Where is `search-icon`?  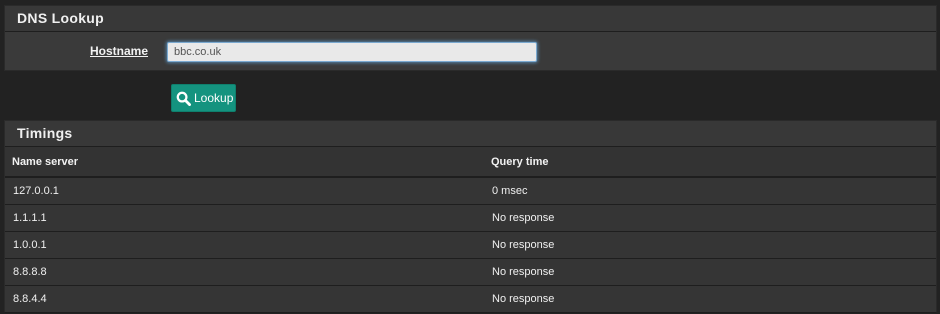
search-icon is located at coordinates (183, 98).